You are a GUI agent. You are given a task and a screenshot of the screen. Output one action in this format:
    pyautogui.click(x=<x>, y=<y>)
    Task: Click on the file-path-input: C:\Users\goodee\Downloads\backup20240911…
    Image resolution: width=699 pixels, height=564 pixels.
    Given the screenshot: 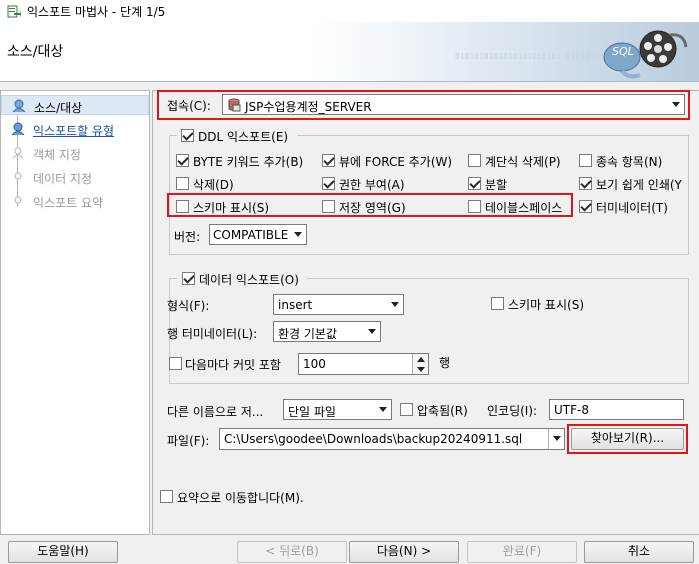 What is the action you would take?
    pyautogui.click(x=392, y=439)
    